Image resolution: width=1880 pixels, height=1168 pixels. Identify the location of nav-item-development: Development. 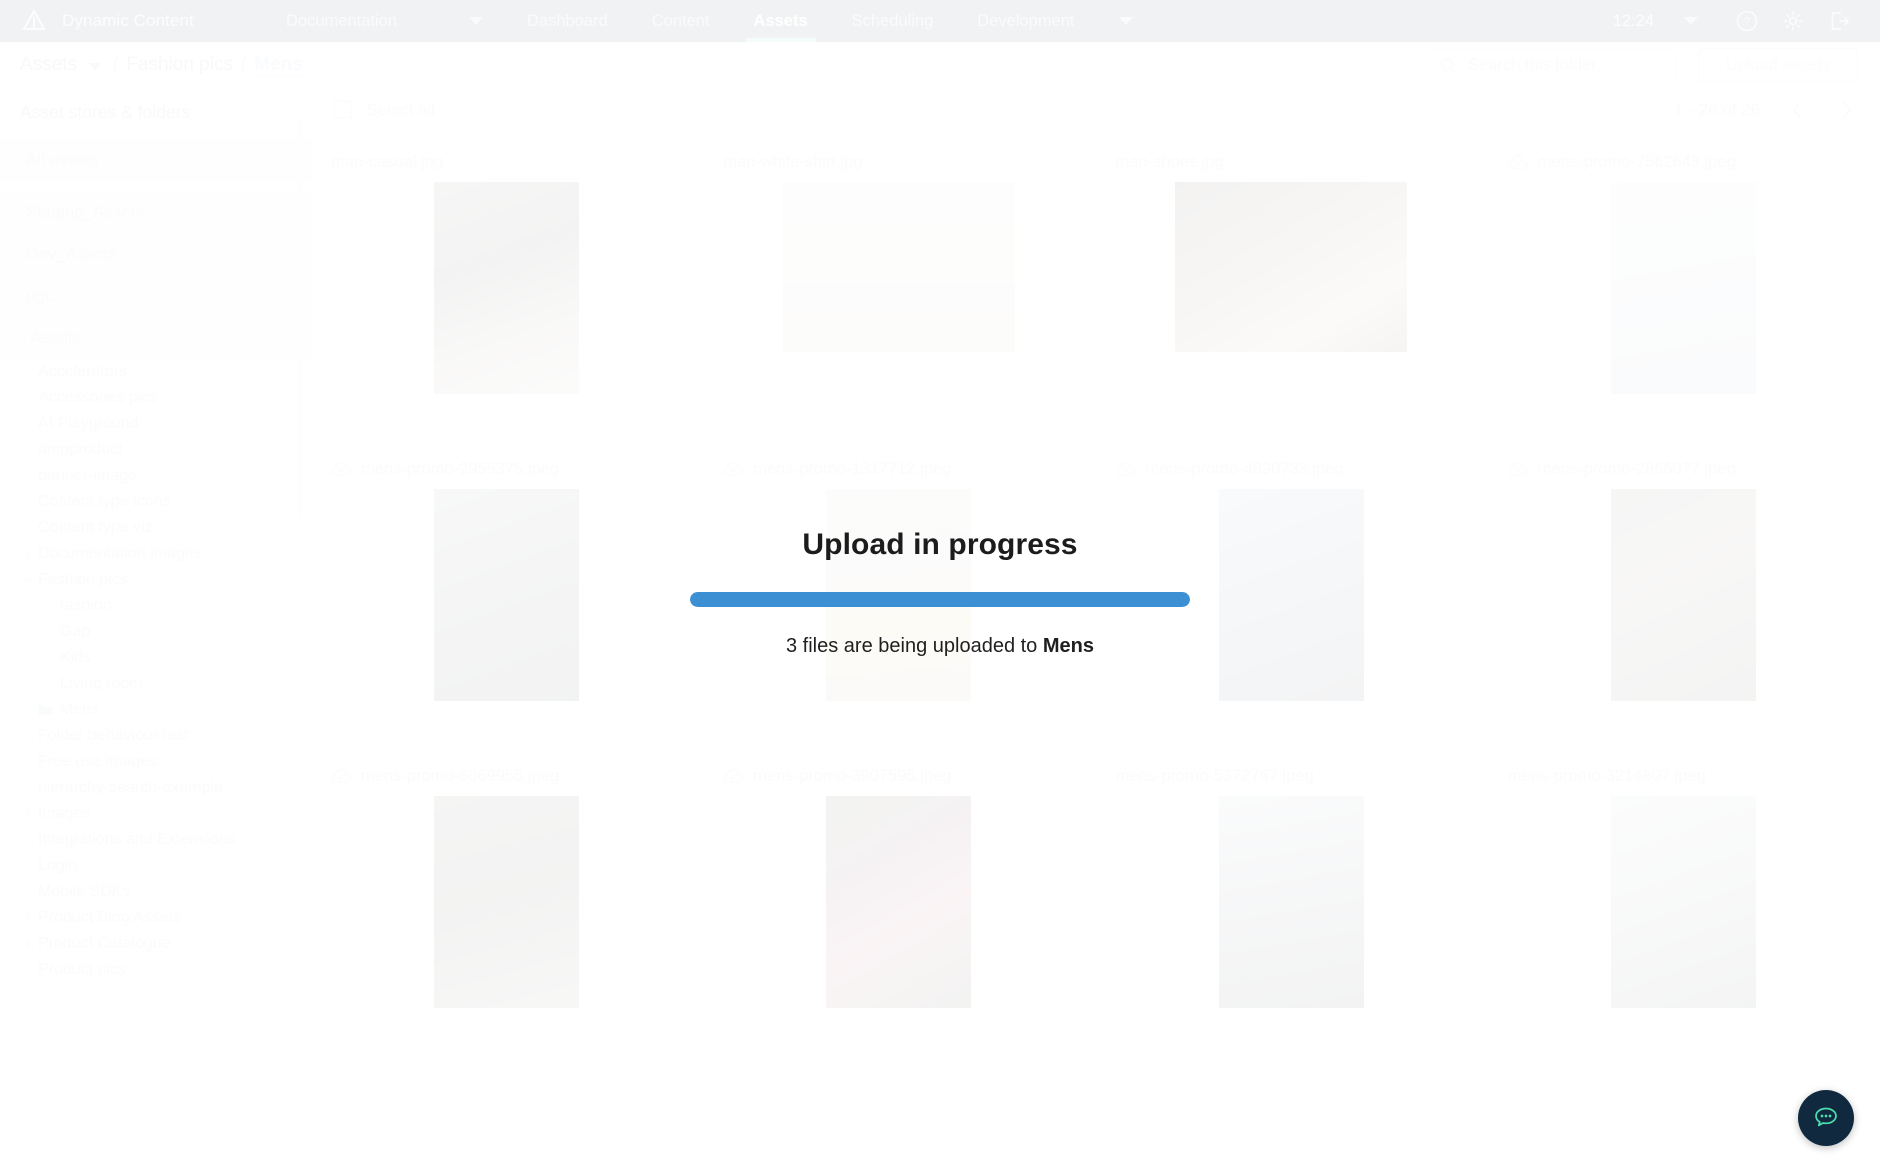
(1025, 21).